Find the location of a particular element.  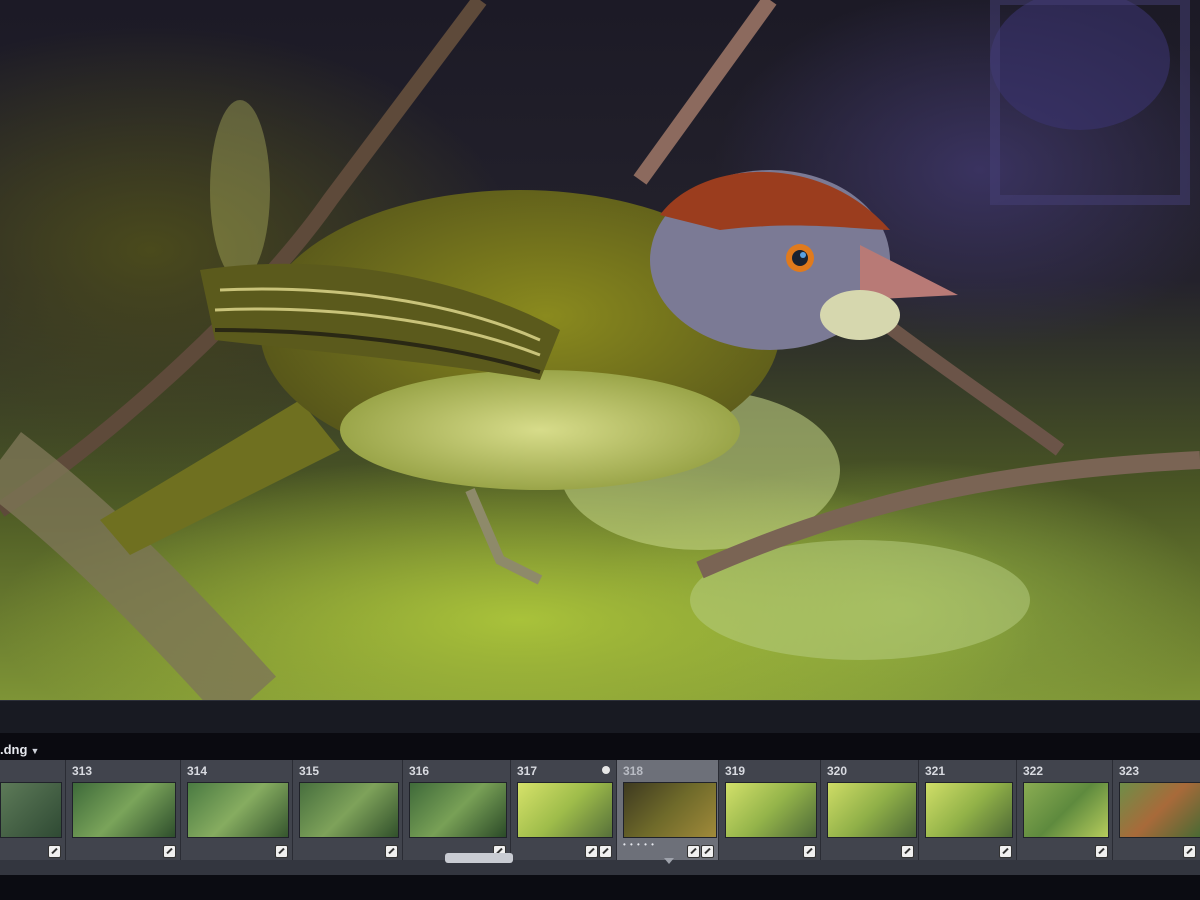

filename-text: .dng is located at coordinates (14, 749).